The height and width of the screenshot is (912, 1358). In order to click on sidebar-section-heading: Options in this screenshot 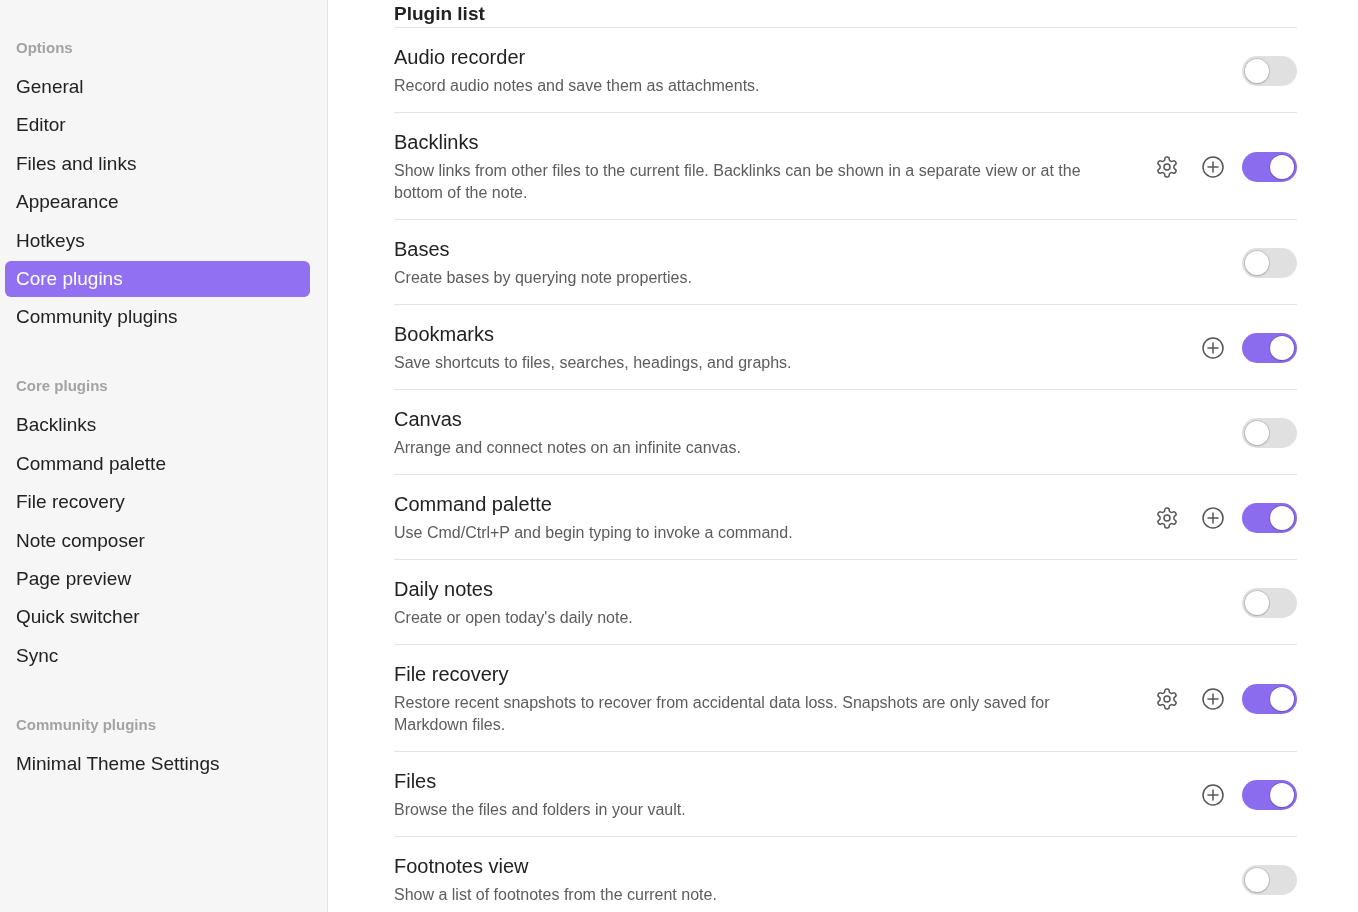, I will do `click(44, 48)`.